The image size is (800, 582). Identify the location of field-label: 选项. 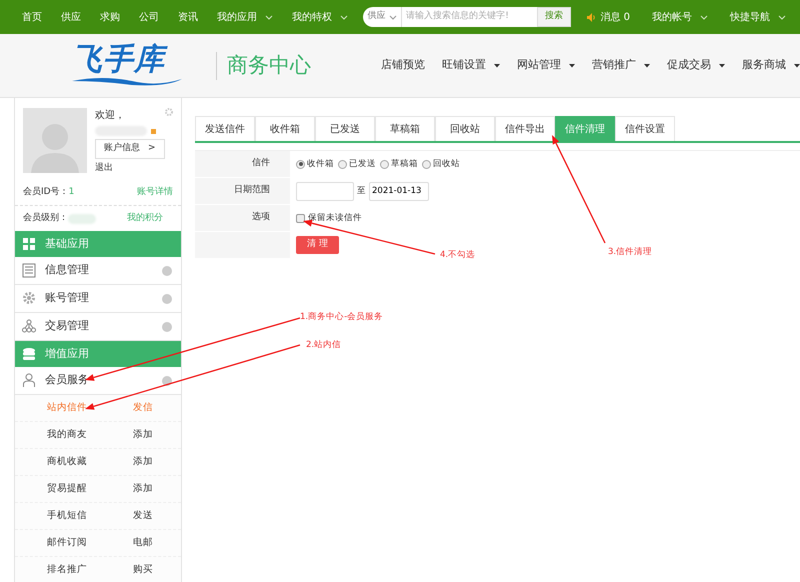
(261, 217).